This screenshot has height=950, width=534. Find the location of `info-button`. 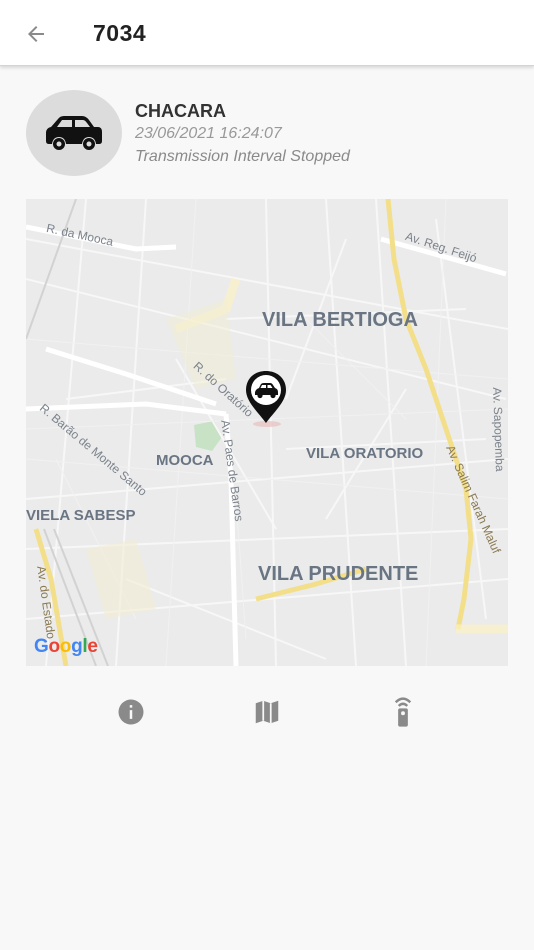

info-button is located at coordinates (131, 712).